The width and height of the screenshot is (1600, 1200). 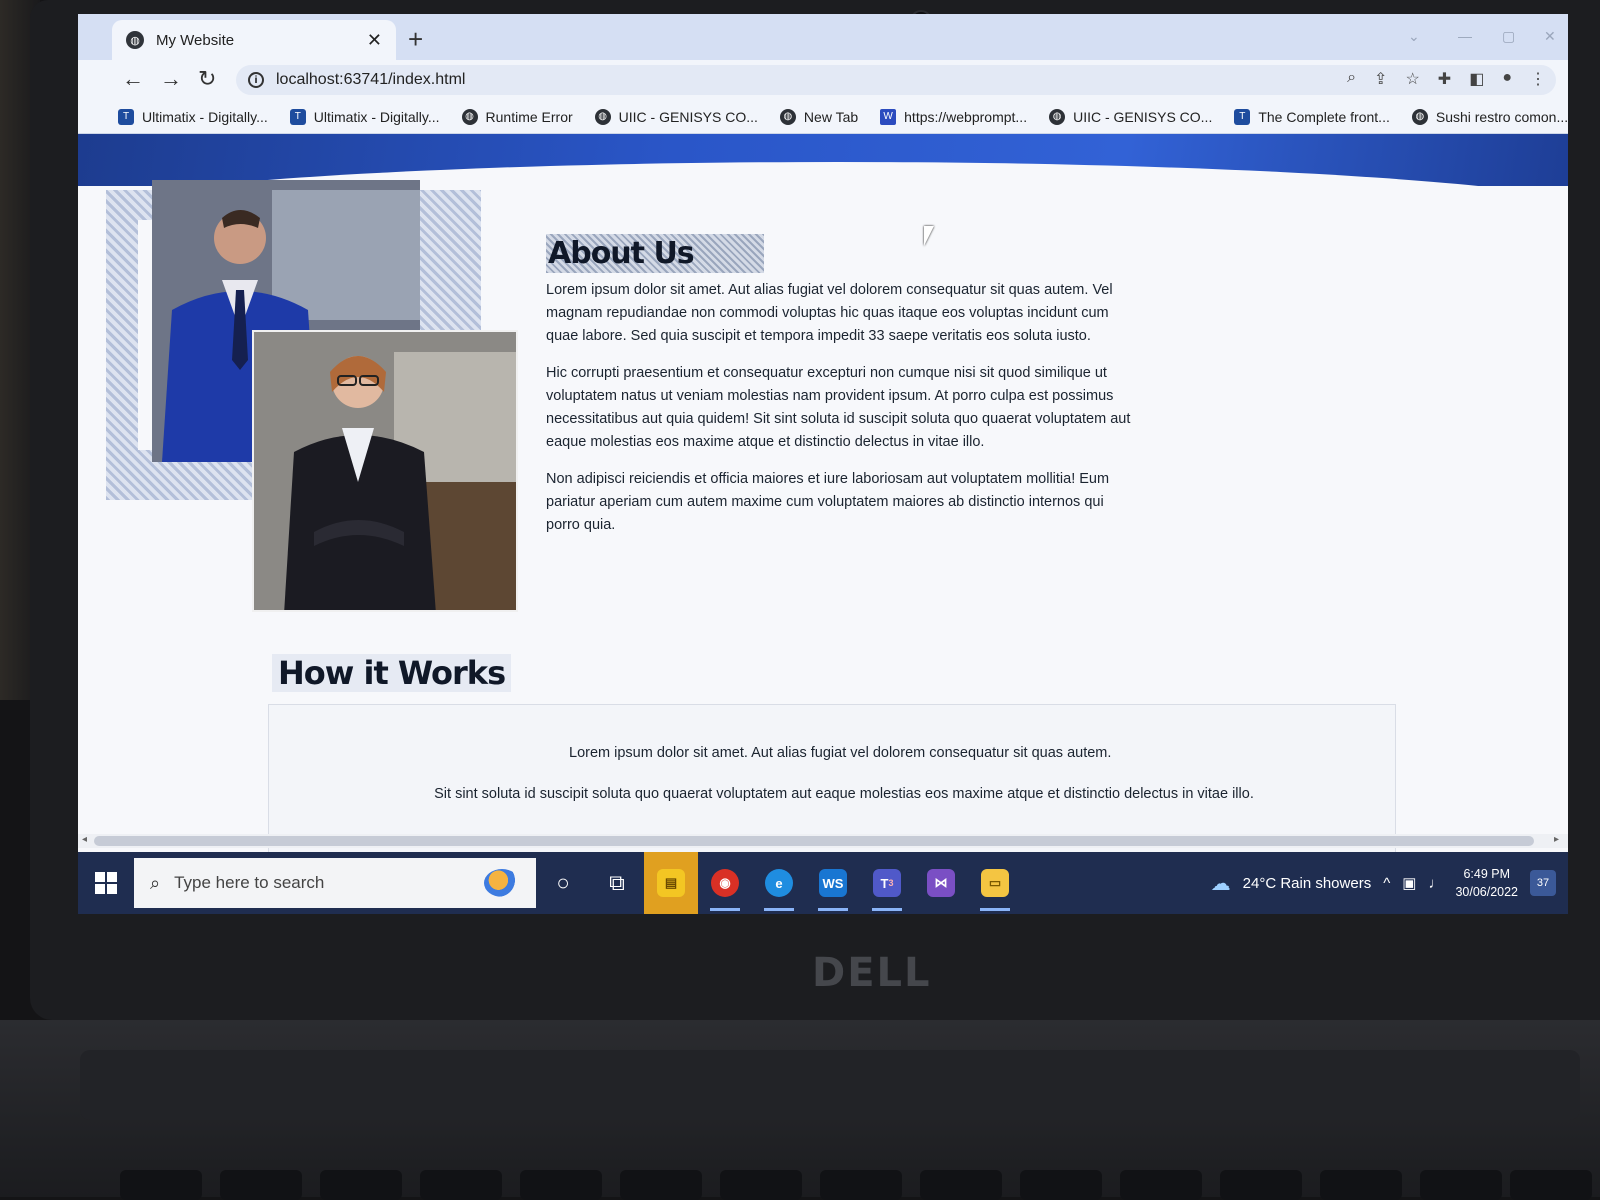 What do you see at coordinates (207, 79) in the screenshot?
I see `reload-icon: ↻` at bounding box center [207, 79].